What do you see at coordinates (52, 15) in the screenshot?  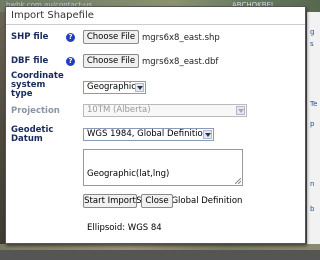 I see `dialog-title: Import Shapefile` at bounding box center [52, 15].